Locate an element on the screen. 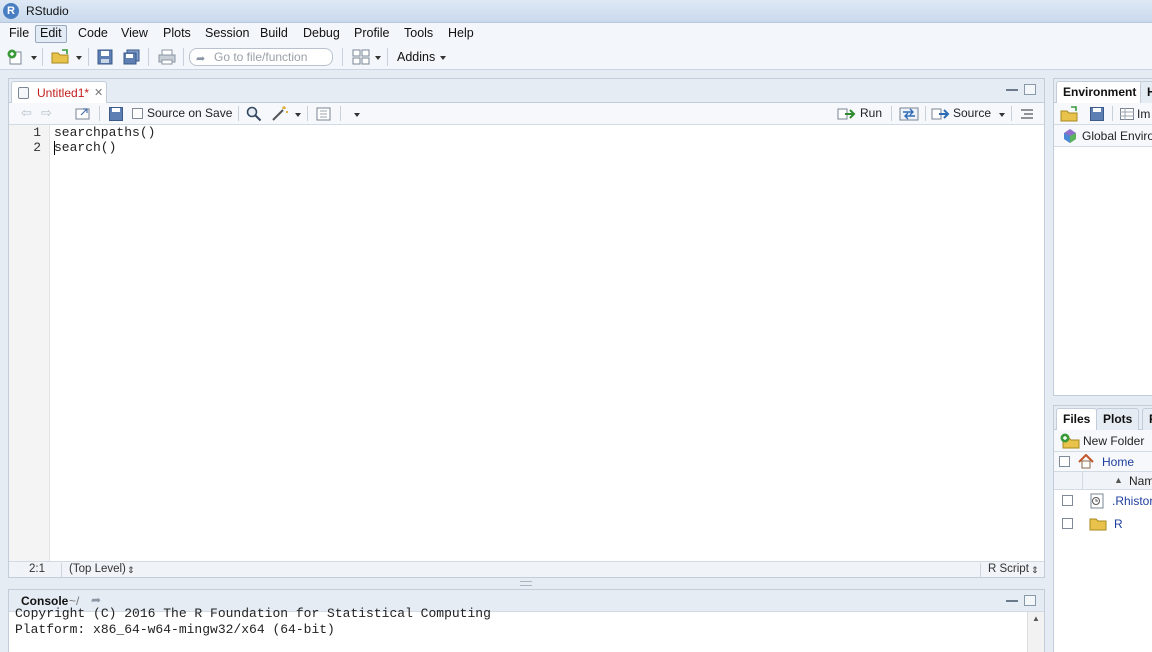 The height and width of the screenshot is (652, 1152). run-button: Run is located at coordinates (871, 113).